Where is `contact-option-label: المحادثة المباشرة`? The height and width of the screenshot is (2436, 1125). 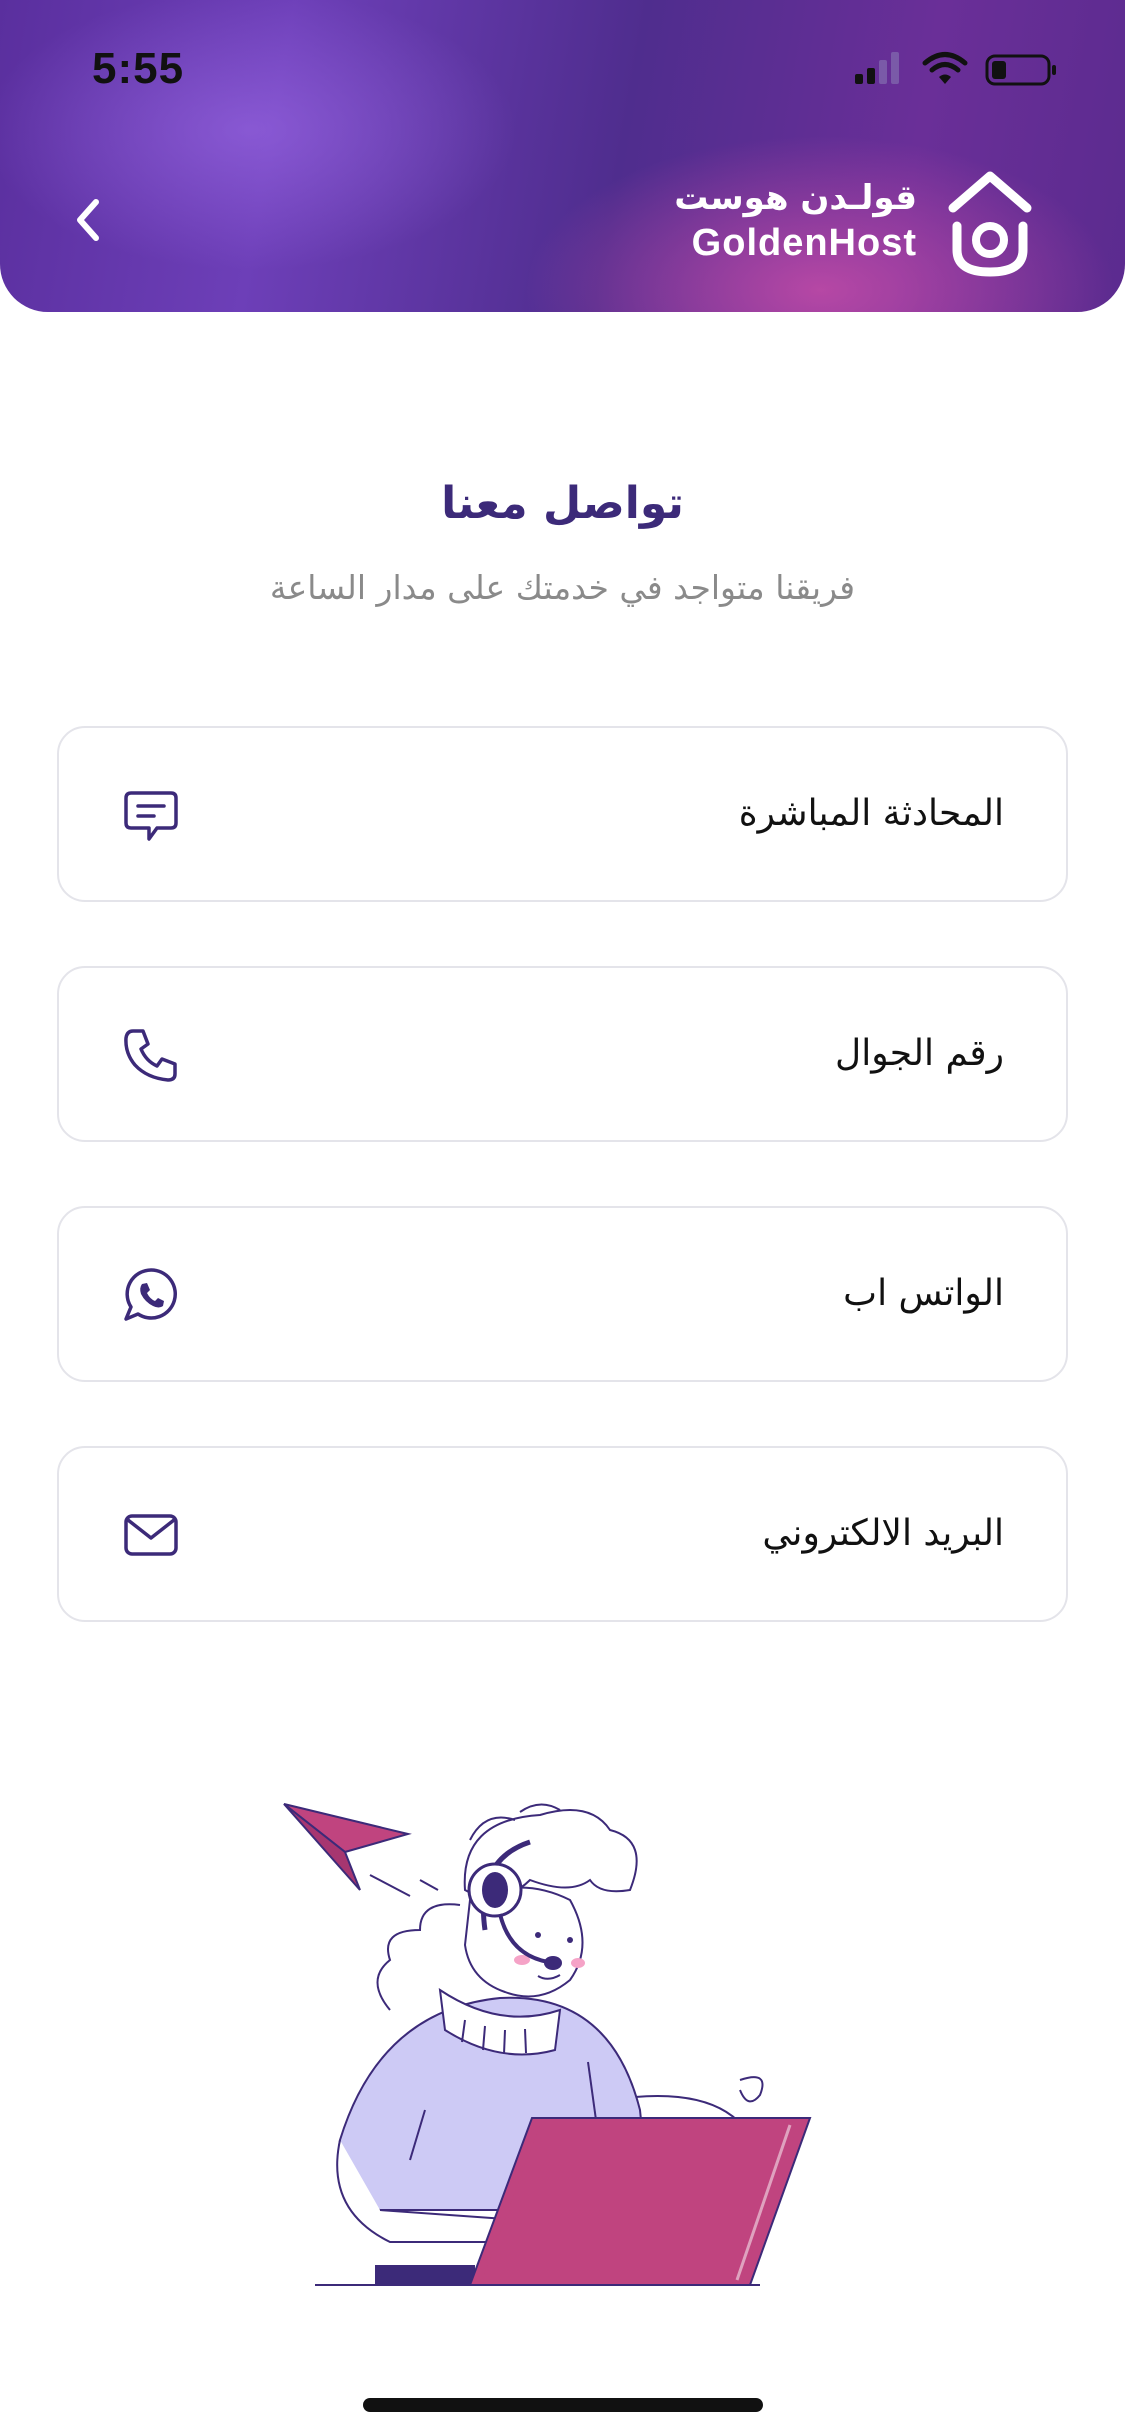
contact-option-label: المحادثة المباشرة is located at coordinates (871, 813).